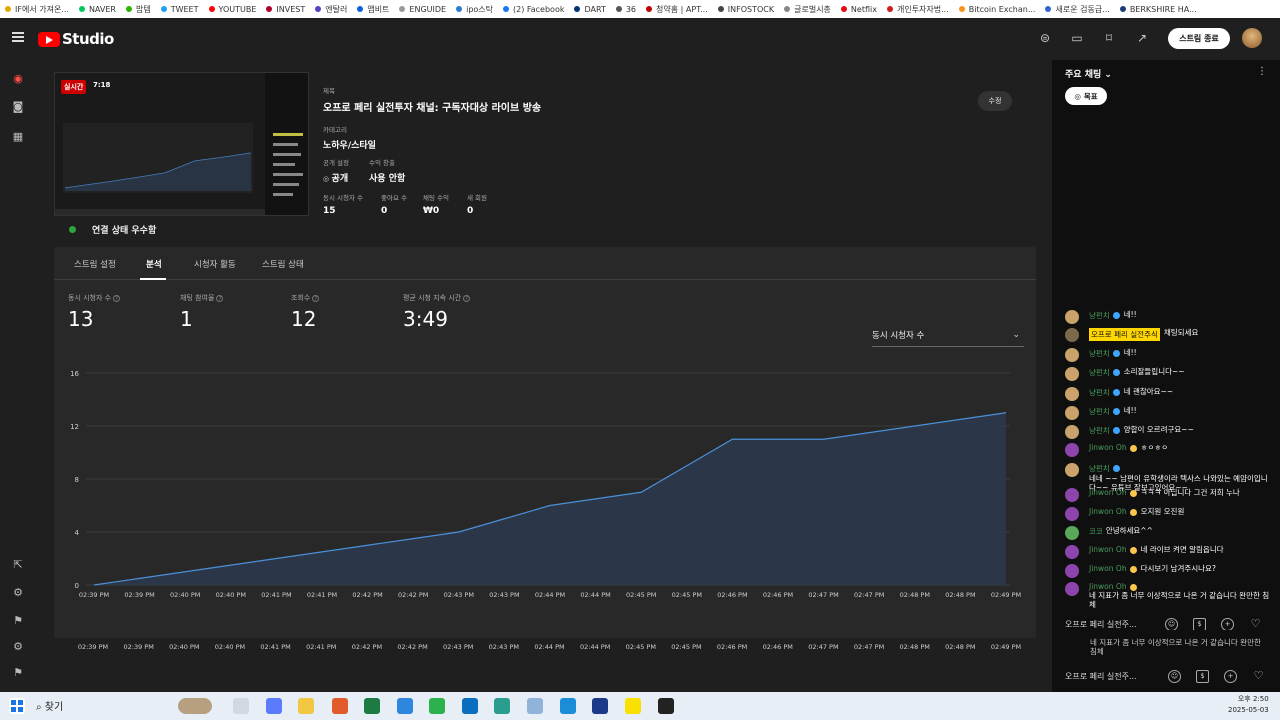 The image size is (1280, 720). Describe the element at coordinates (746, 9) in the screenshot. I see `bookmark-item: INFOSTOCK` at that location.